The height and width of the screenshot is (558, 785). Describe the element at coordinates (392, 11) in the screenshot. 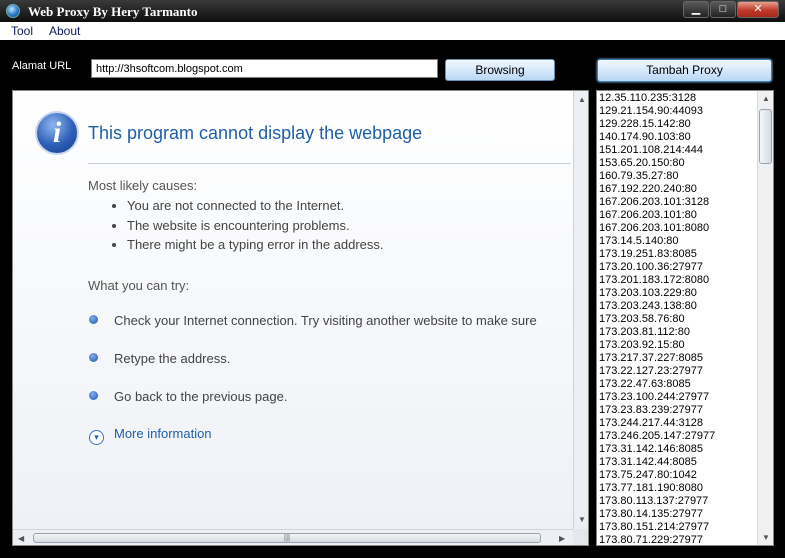

I see `title-bar: Web Proxy By Hery Tarmanto ▁ □ ✕` at that location.